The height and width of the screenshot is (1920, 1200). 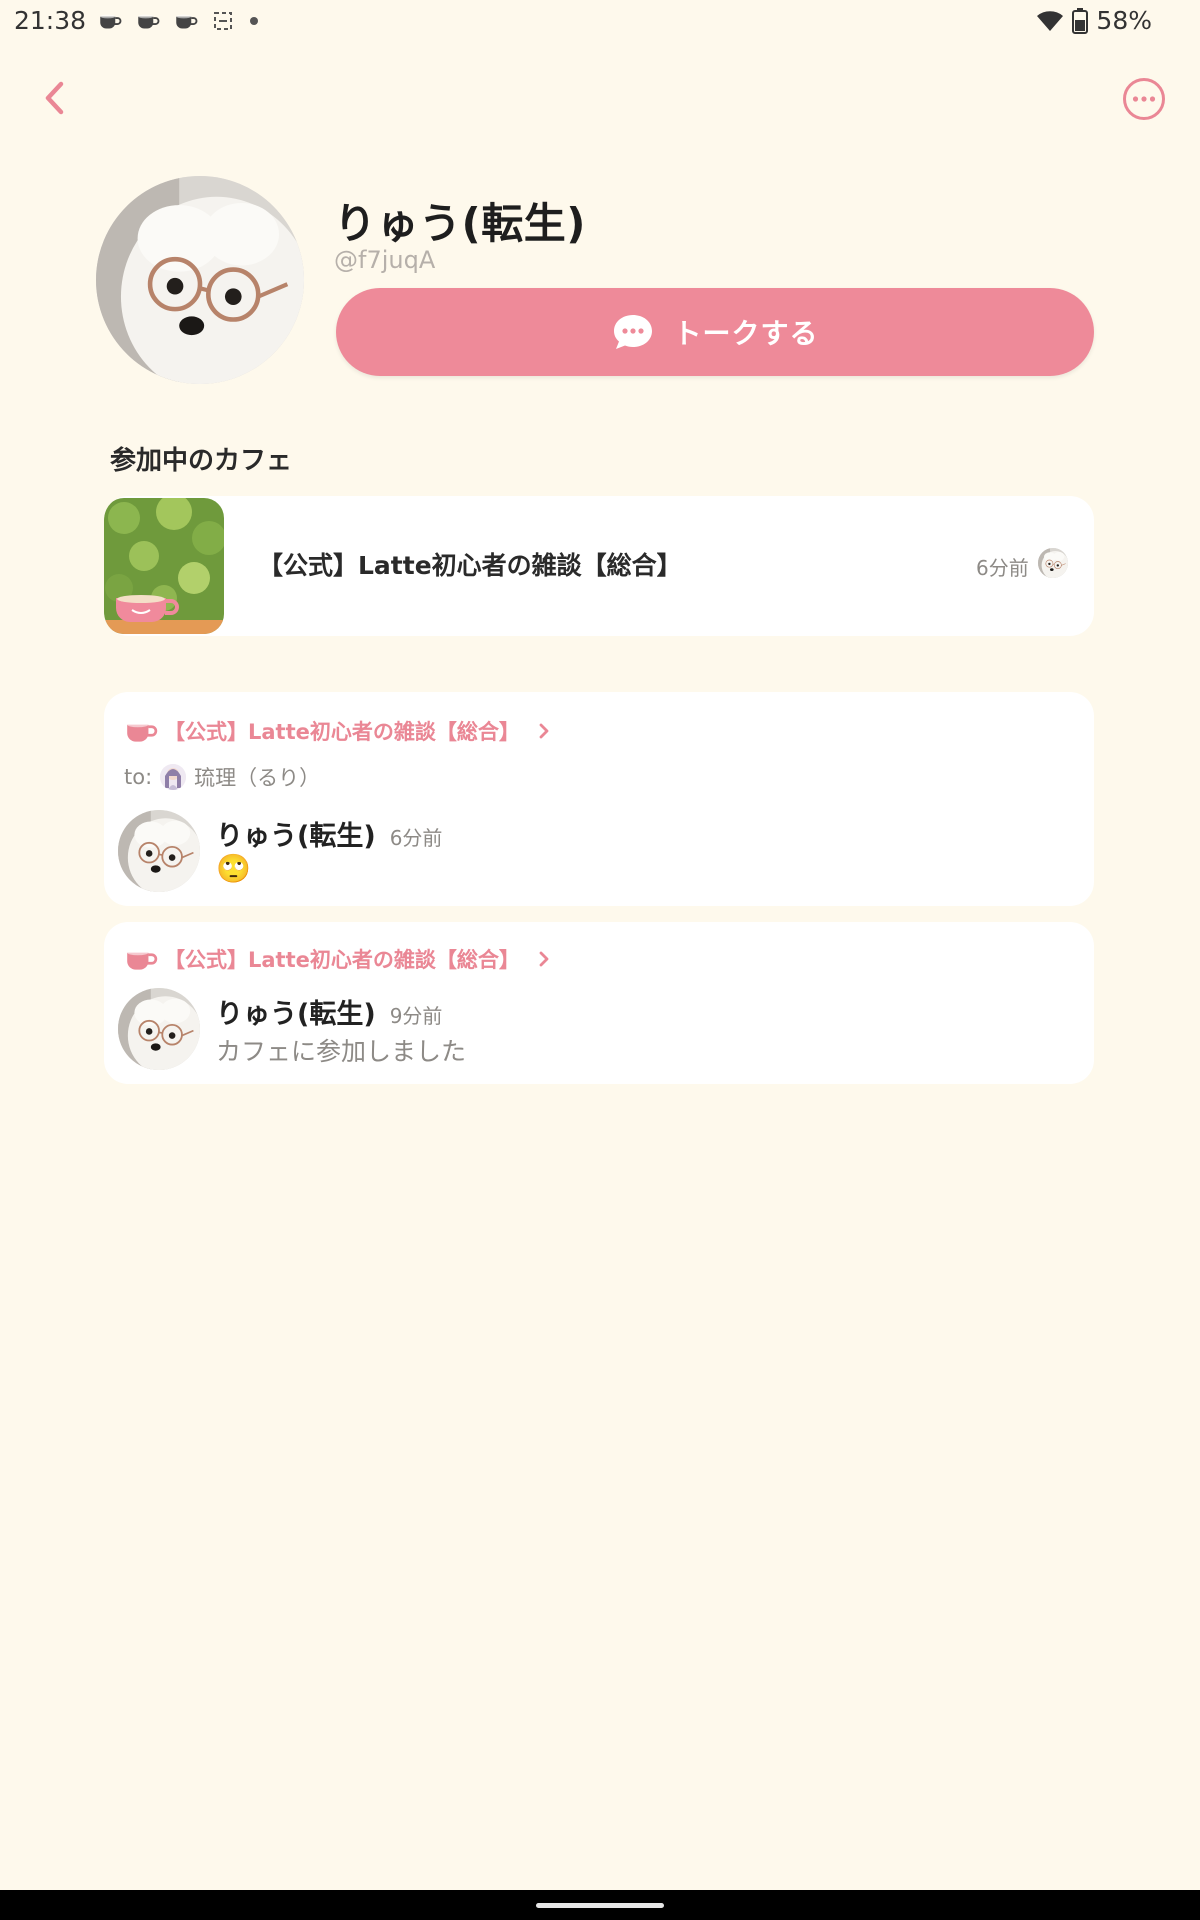 What do you see at coordinates (1002, 568) in the screenshot?
I see `cafe-last-active: 6分前` at bounding box center [1002, 568].